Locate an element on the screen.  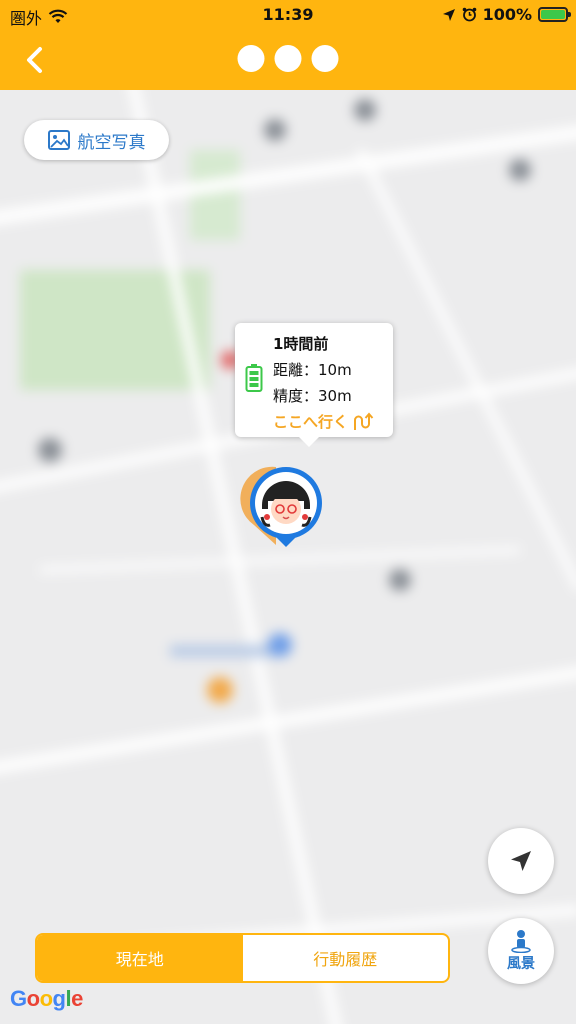
battery-percent: 100% is located at coordinates (507, 14).